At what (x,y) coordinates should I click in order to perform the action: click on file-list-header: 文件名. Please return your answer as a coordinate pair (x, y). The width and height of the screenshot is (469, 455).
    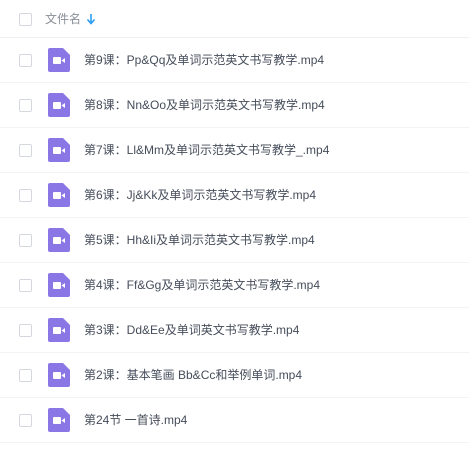
    Looking at the image, I should click on (234, 19).